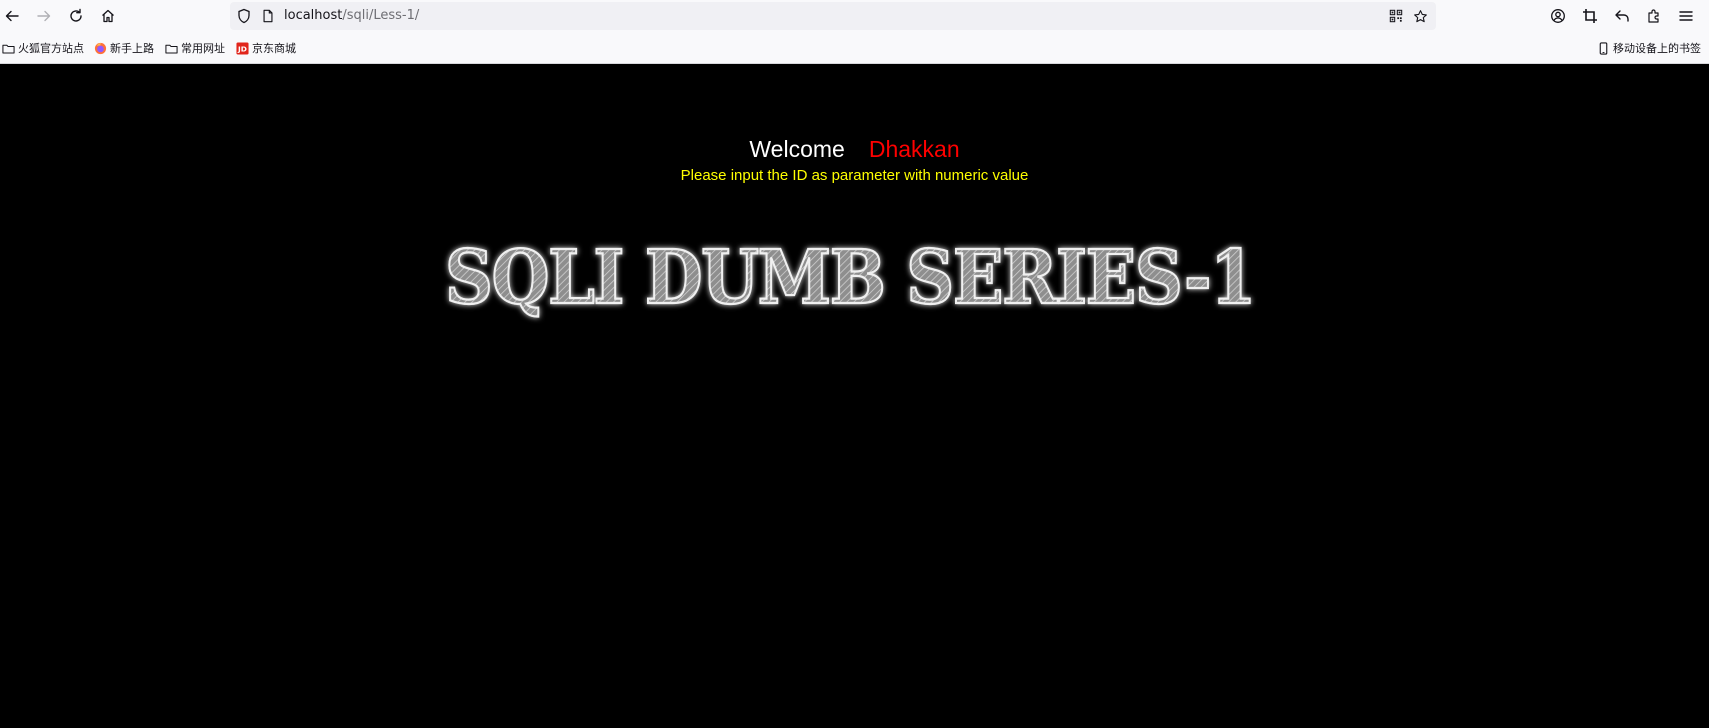  I want to click on url-text: localhost/sqli/Less-1/, so click(351, 15).